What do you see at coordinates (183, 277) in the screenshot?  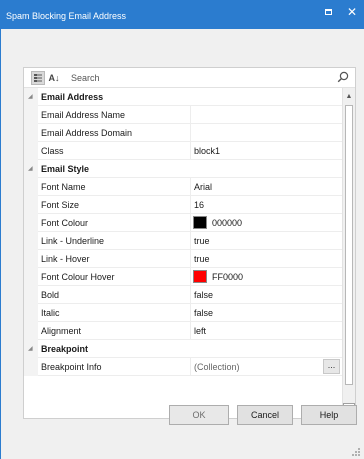 I see `property-row: Font Colour Hover FF0000` at bounding box center [183, 277].